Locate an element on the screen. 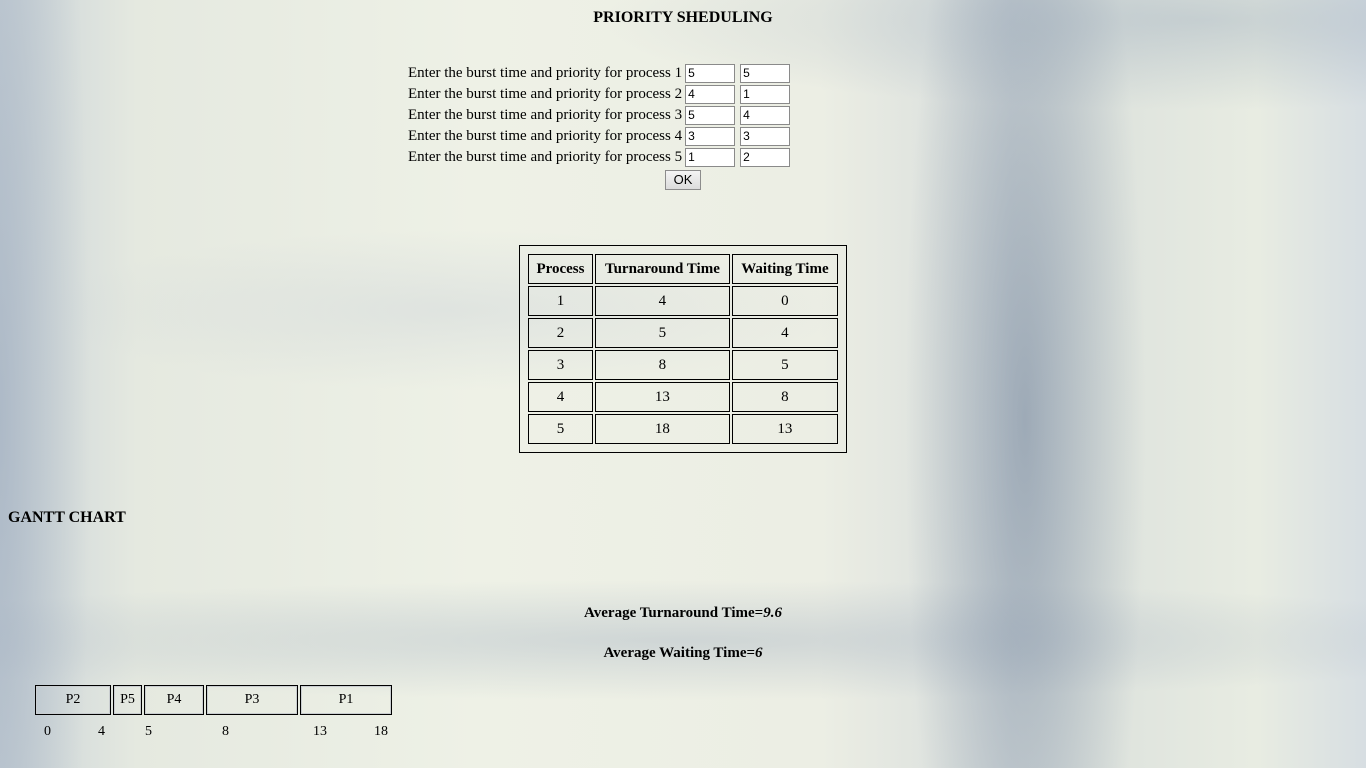 Image resolution: width=1366 pixels, height=768 pixels. cell-process: 4 is located at coordinates (560, 397).